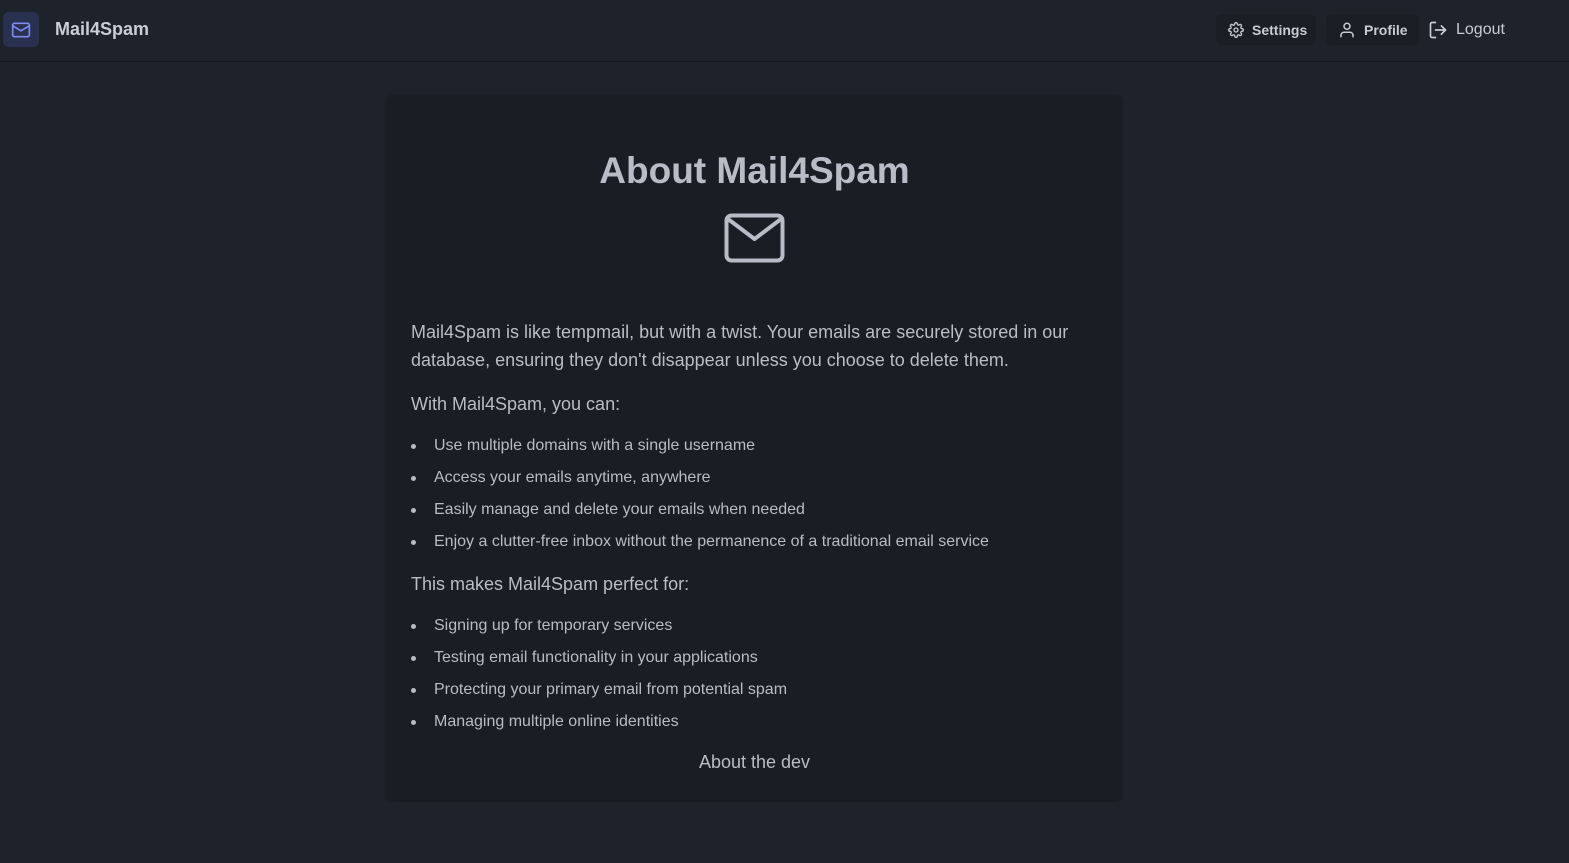 Image resolution: width=1569 pixels, height=863 pixels. I want to click on about-dev-link: About the dev, so click(754, 762).